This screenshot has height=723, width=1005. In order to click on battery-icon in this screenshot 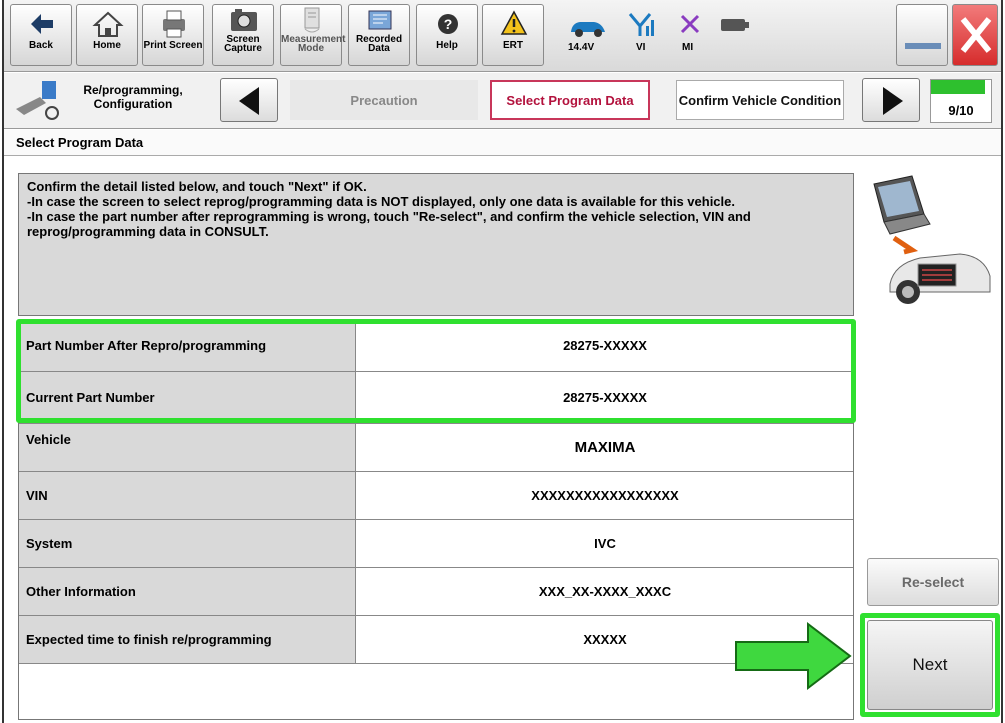, I will do `click(735, 27)`.